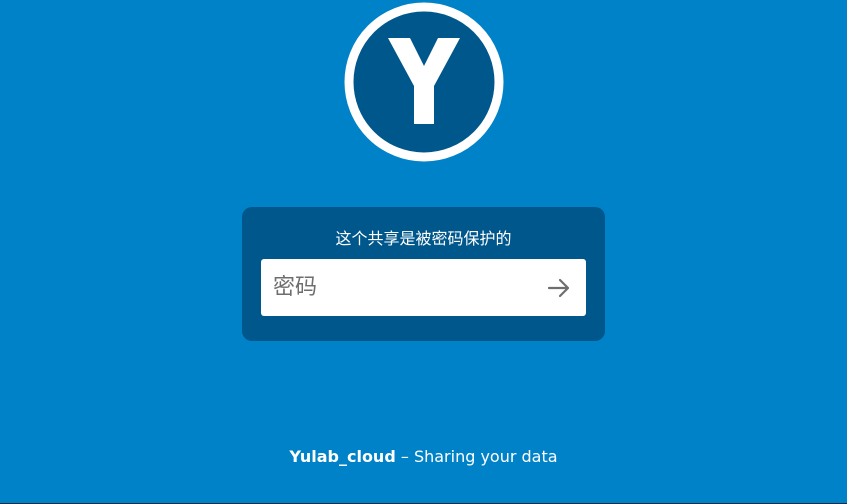 The image size is (847, 504). I want to click on arrow-right-icon, so click(559, 288).